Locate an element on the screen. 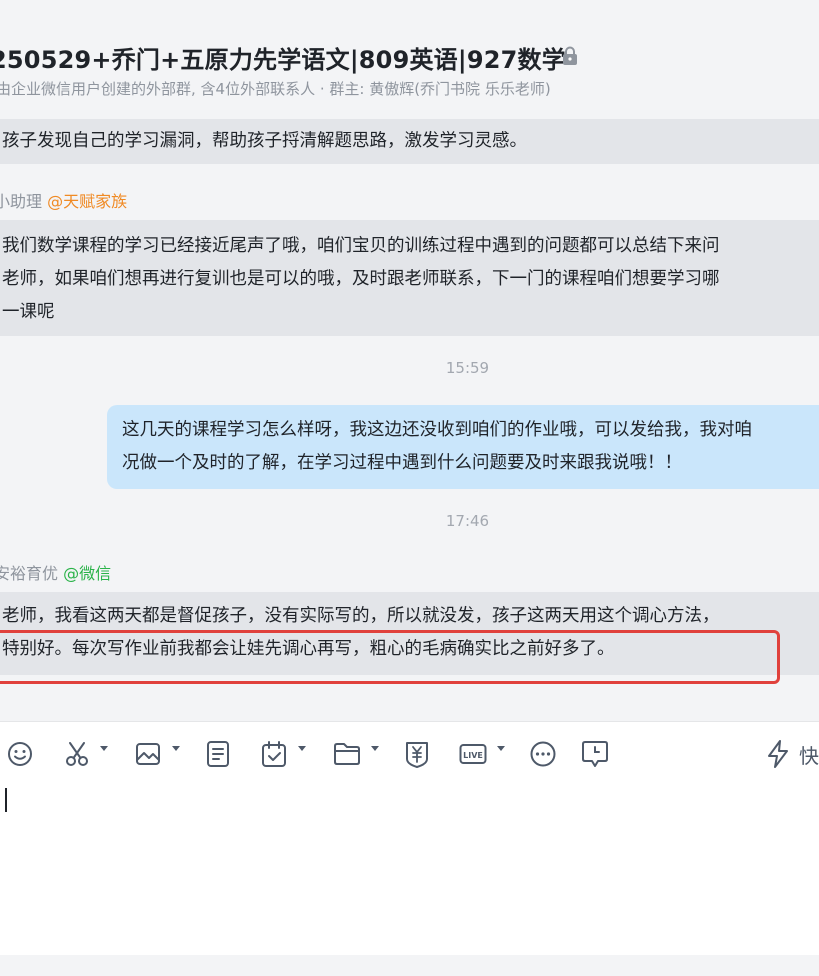 The width and height of the screenshot is (819, 976). message-sender: 小助理 @天赋家族 is located at coordinates (63, 200).